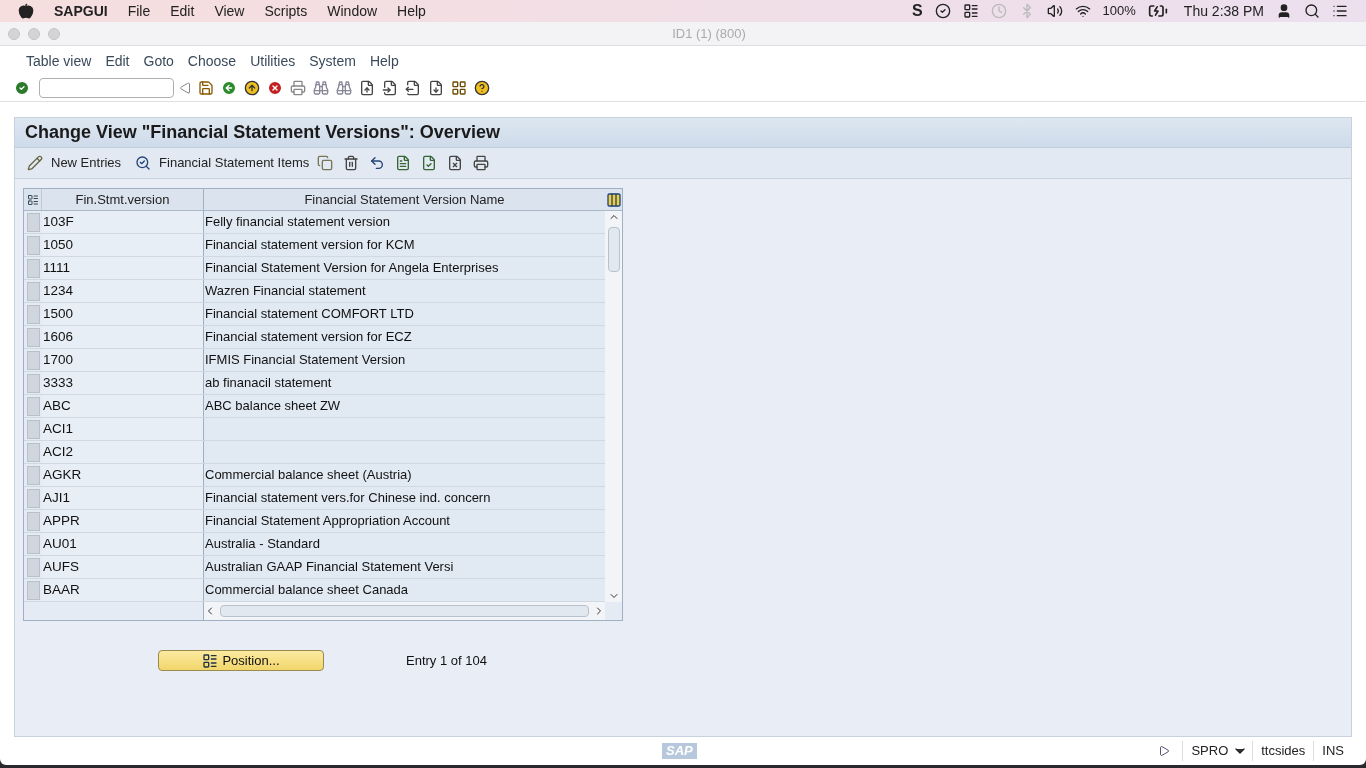 This screenshot has width=1366, height=768. What do you see at coordinates (679, 751) in the screenshot?
I see `sap-logo: SAP` at bounding box center [679, 751].